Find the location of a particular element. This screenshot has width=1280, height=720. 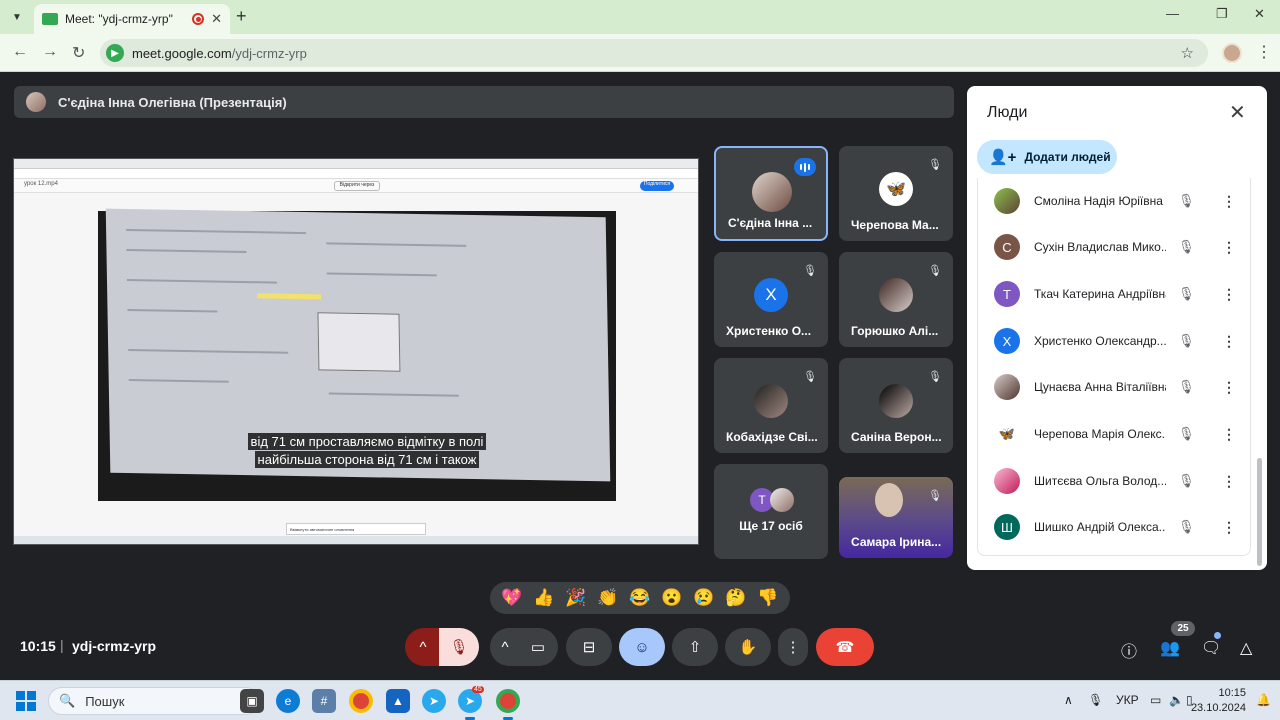

add-people-button: 👤+ Додати людей is located at coordinates (1047, 157).